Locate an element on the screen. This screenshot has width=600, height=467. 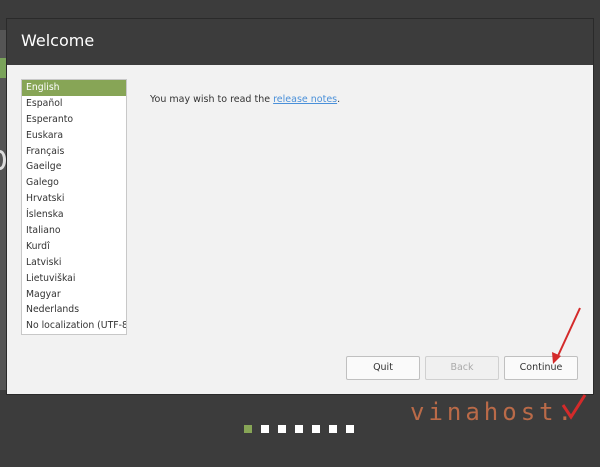
language-item: Euskara is located at coordinates (74, 136).